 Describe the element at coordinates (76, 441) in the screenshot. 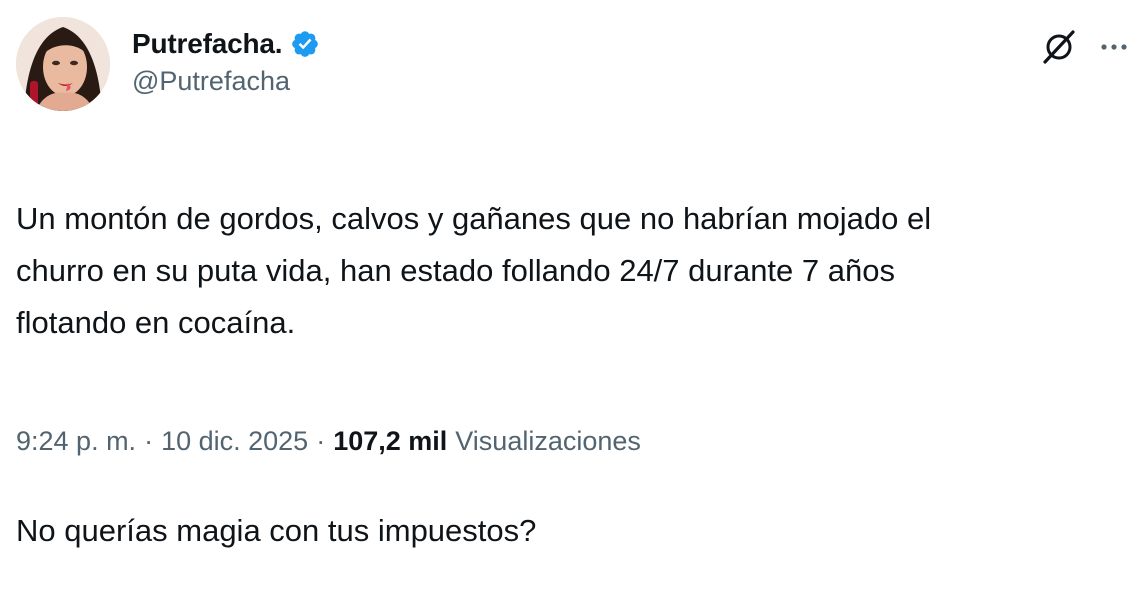

I see `tweet-time: 9:24 p. m.` at that location.